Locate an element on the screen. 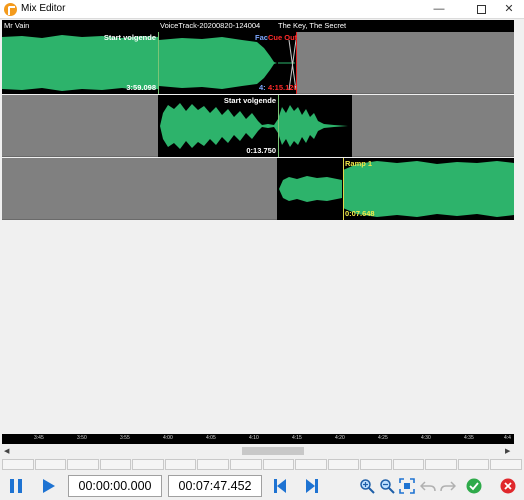  skip-to-end-button is located at coordinates (312, 486).